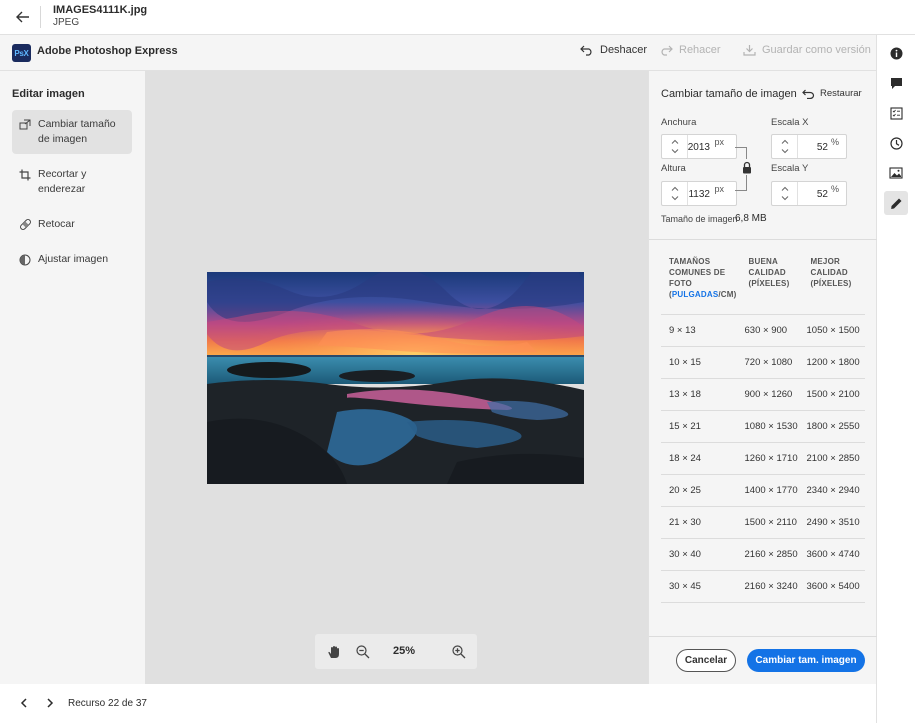 The image size is (915, 723). What do you see at coordinates (624, 50) in the screenshot?
I see `undo-label: Deshacer` at bounding box center [624, 50].